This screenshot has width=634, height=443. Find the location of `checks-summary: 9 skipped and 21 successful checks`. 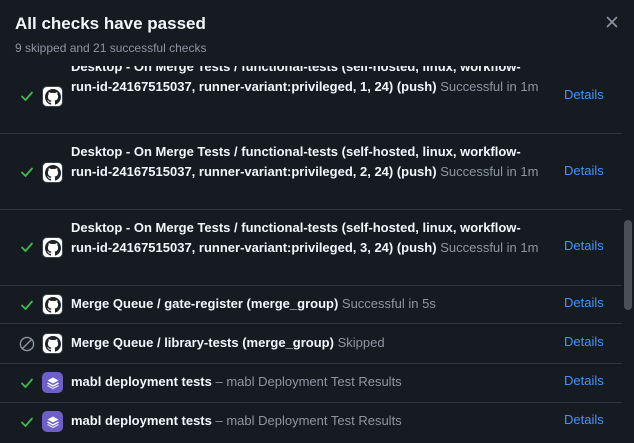

checks-summary: 9 skipped and 21 successful checks is located at coordinates (111, 48).